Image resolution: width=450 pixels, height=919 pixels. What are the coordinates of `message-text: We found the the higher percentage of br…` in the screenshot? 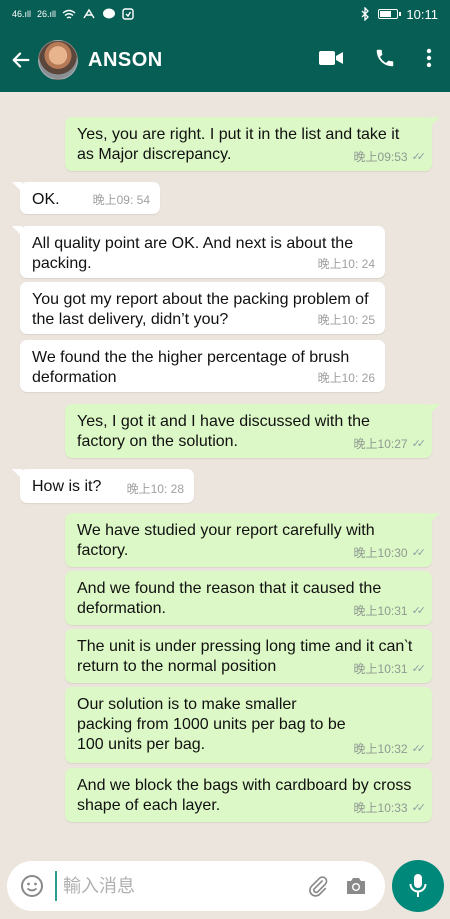 It's located at (191, 367).